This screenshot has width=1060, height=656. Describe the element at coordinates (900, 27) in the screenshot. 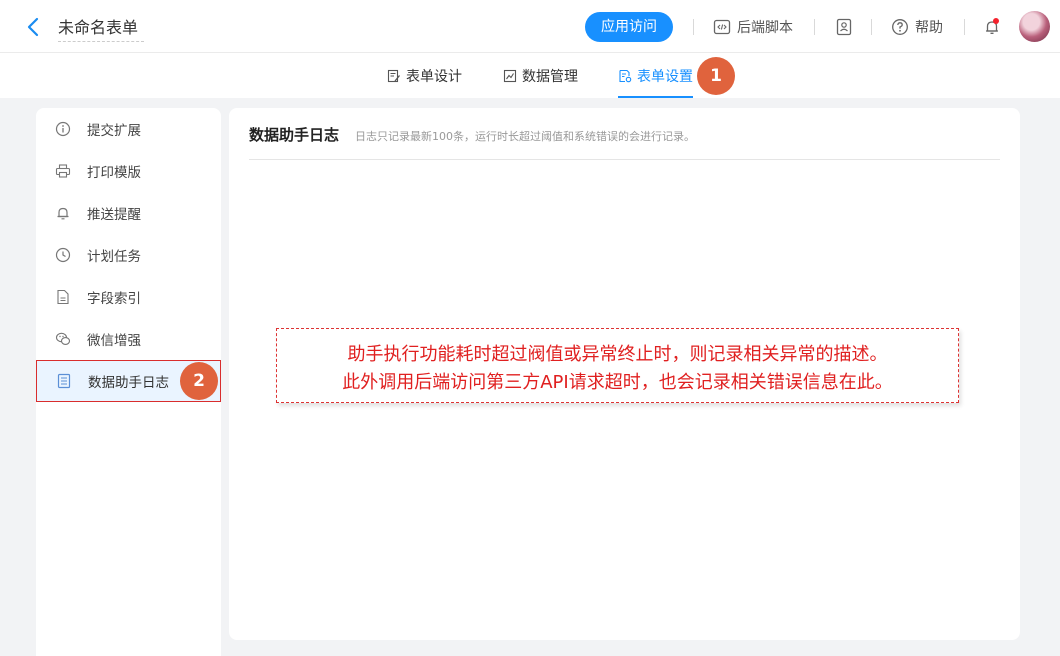

I see `question-circle-icon` at that location.